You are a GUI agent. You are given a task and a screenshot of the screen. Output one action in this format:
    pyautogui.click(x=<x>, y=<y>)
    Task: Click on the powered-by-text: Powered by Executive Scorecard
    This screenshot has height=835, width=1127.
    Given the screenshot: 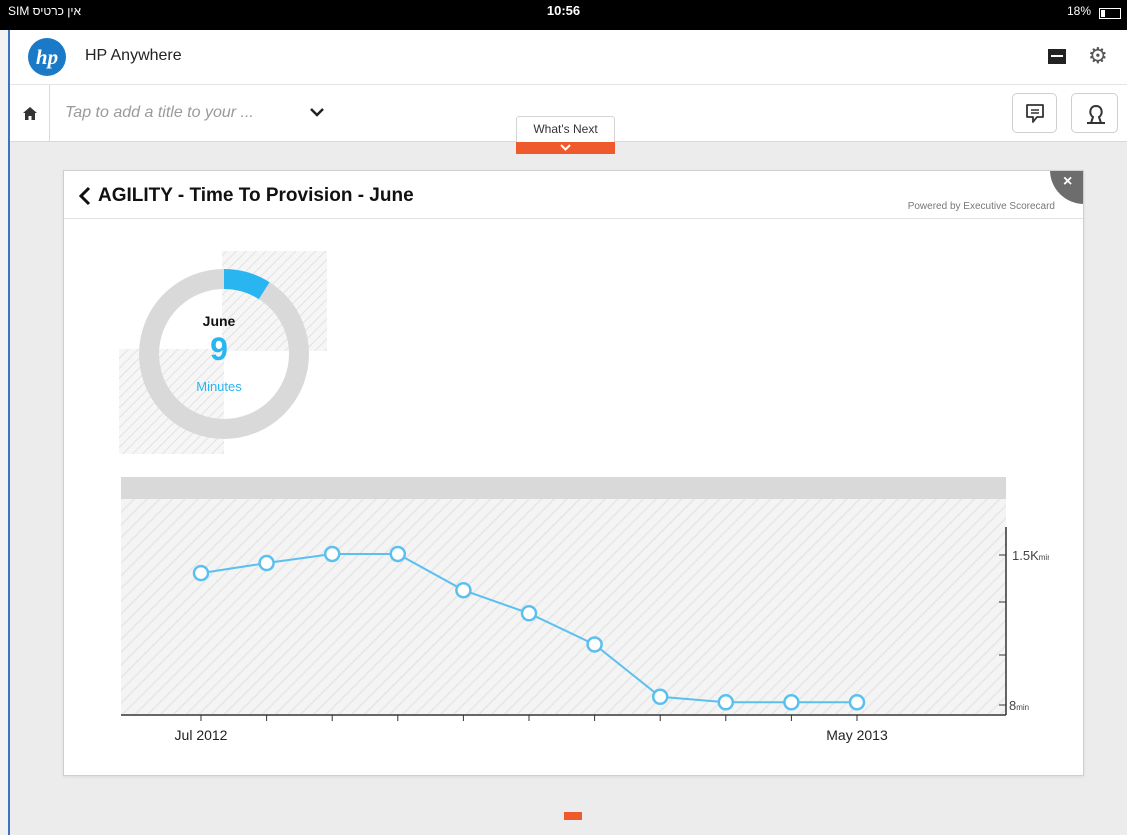 What is the action you would take?
    pyautogui.click(x=981, y=206)
    